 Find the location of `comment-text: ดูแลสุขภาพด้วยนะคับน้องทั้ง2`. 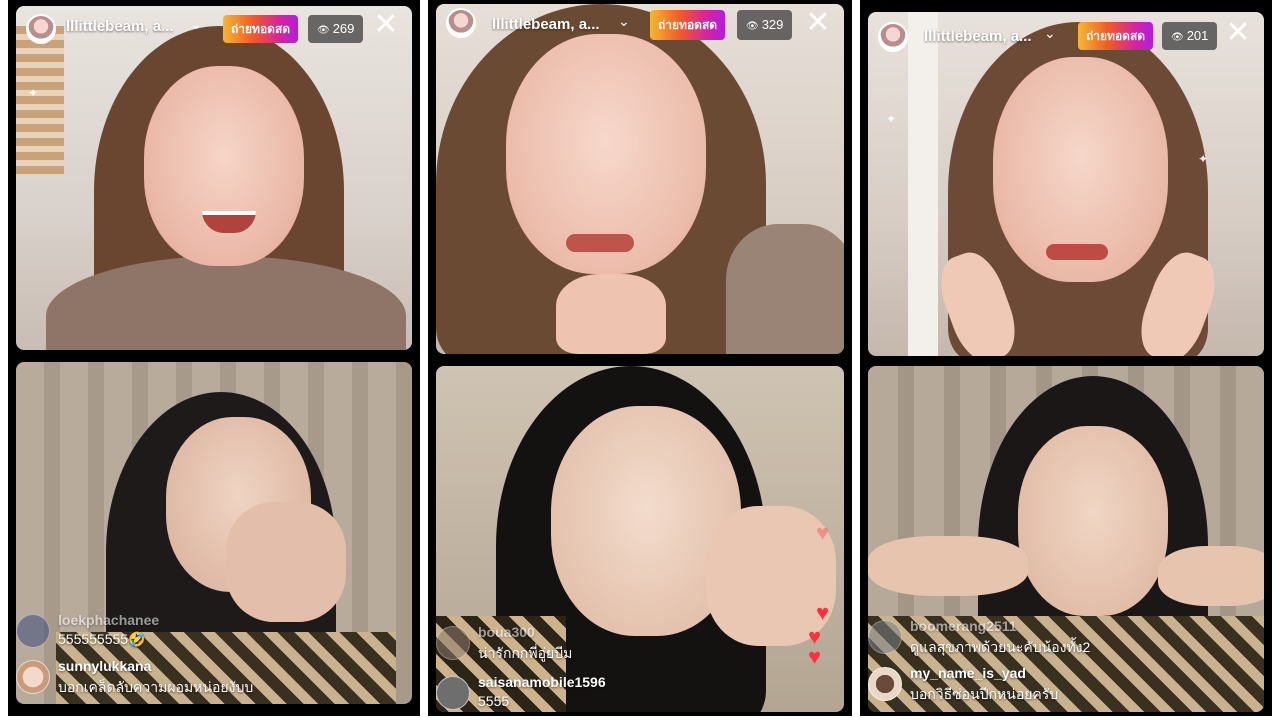

comment-text: ดูแลสุขภาพด้วยนะคับน้องทั้ง2 is located at coordinates (1000, 647).